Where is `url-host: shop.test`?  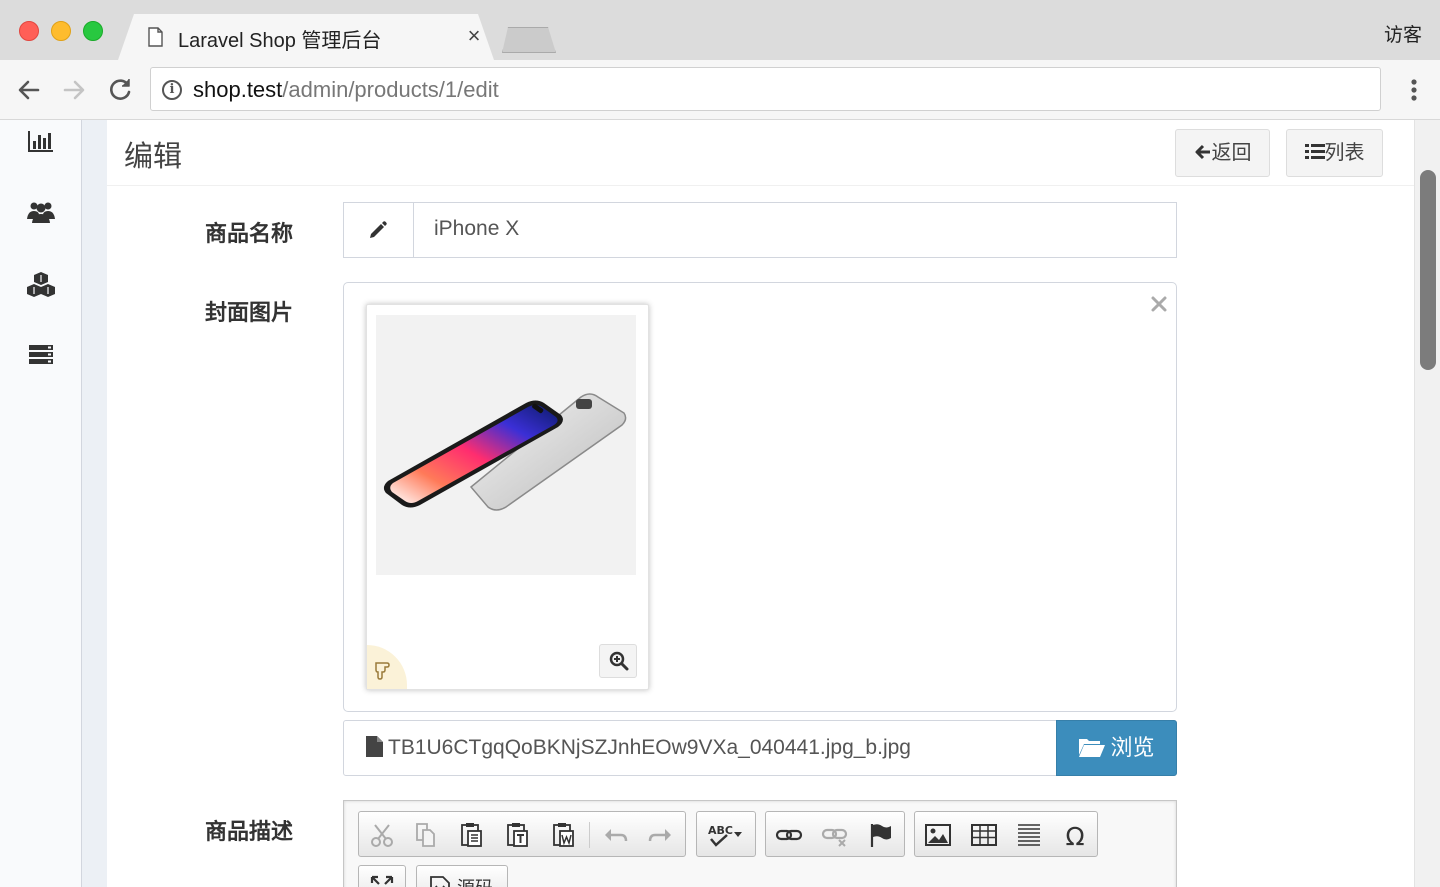
url-host: shop.test is located at coordinates (238, 89).